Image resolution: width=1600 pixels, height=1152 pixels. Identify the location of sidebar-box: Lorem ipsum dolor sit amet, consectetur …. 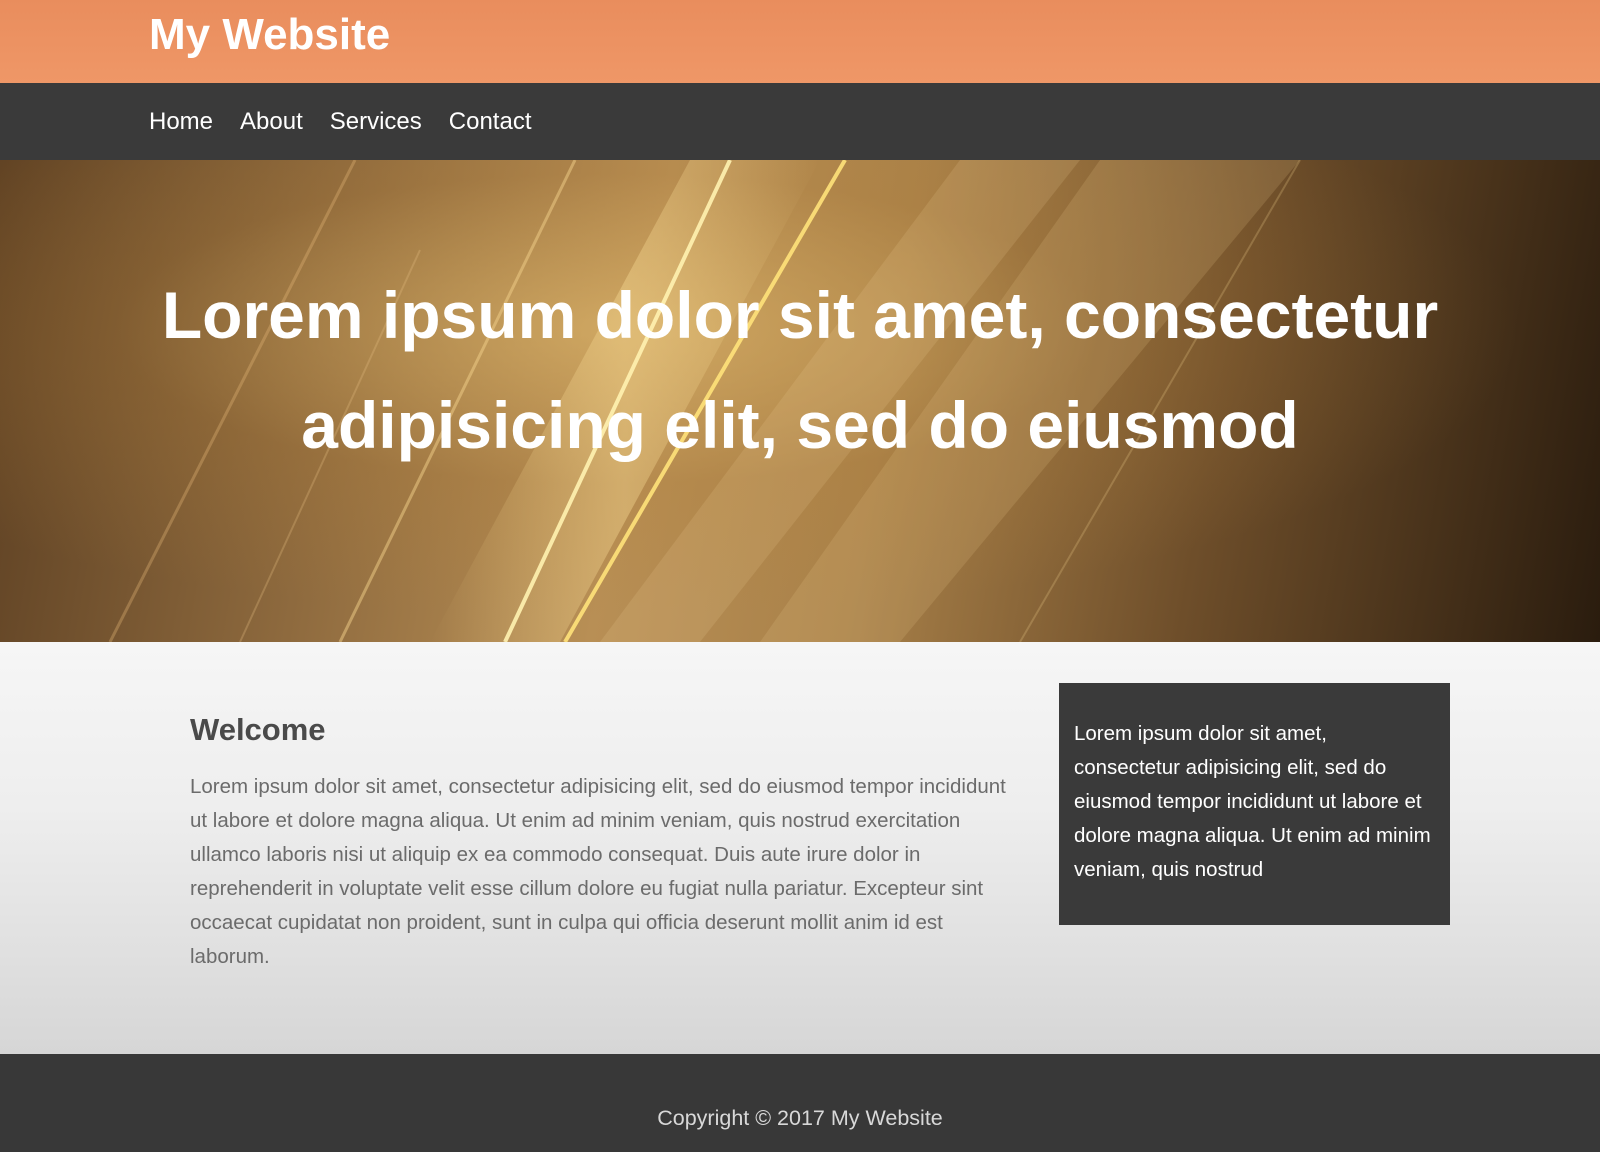
(1254, 804).